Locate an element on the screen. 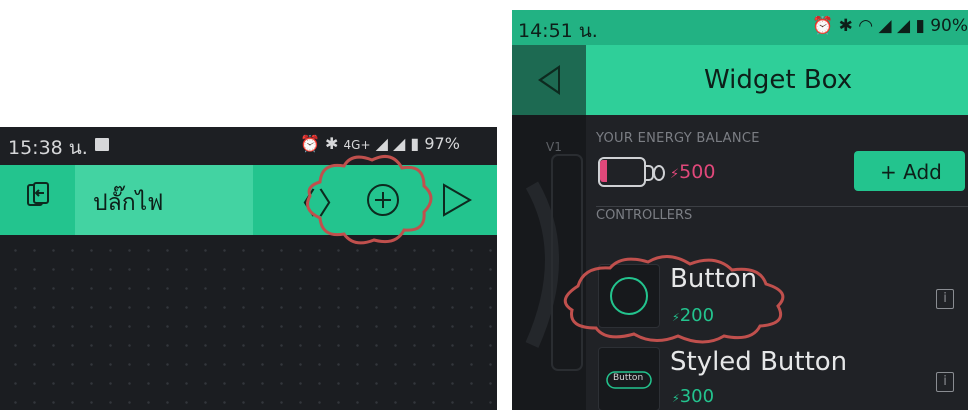 The image size is (968, 410). play-icon is located at coordinates (457, 200).